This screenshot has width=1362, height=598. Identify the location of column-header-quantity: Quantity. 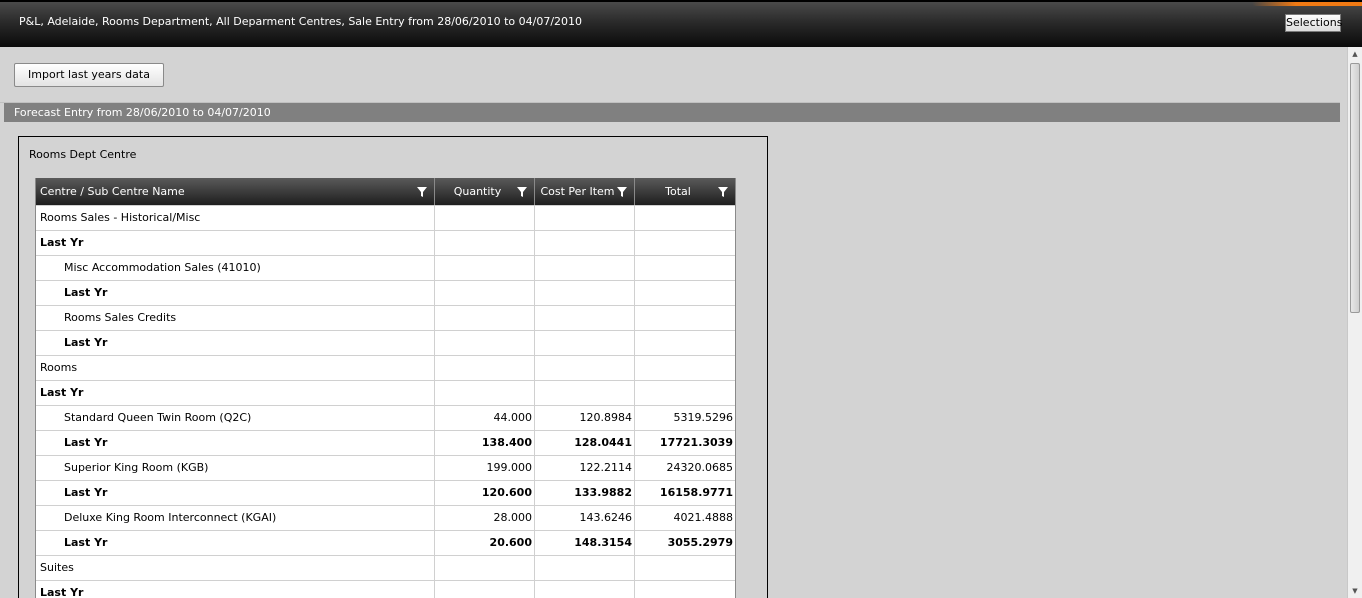
(485, 191).